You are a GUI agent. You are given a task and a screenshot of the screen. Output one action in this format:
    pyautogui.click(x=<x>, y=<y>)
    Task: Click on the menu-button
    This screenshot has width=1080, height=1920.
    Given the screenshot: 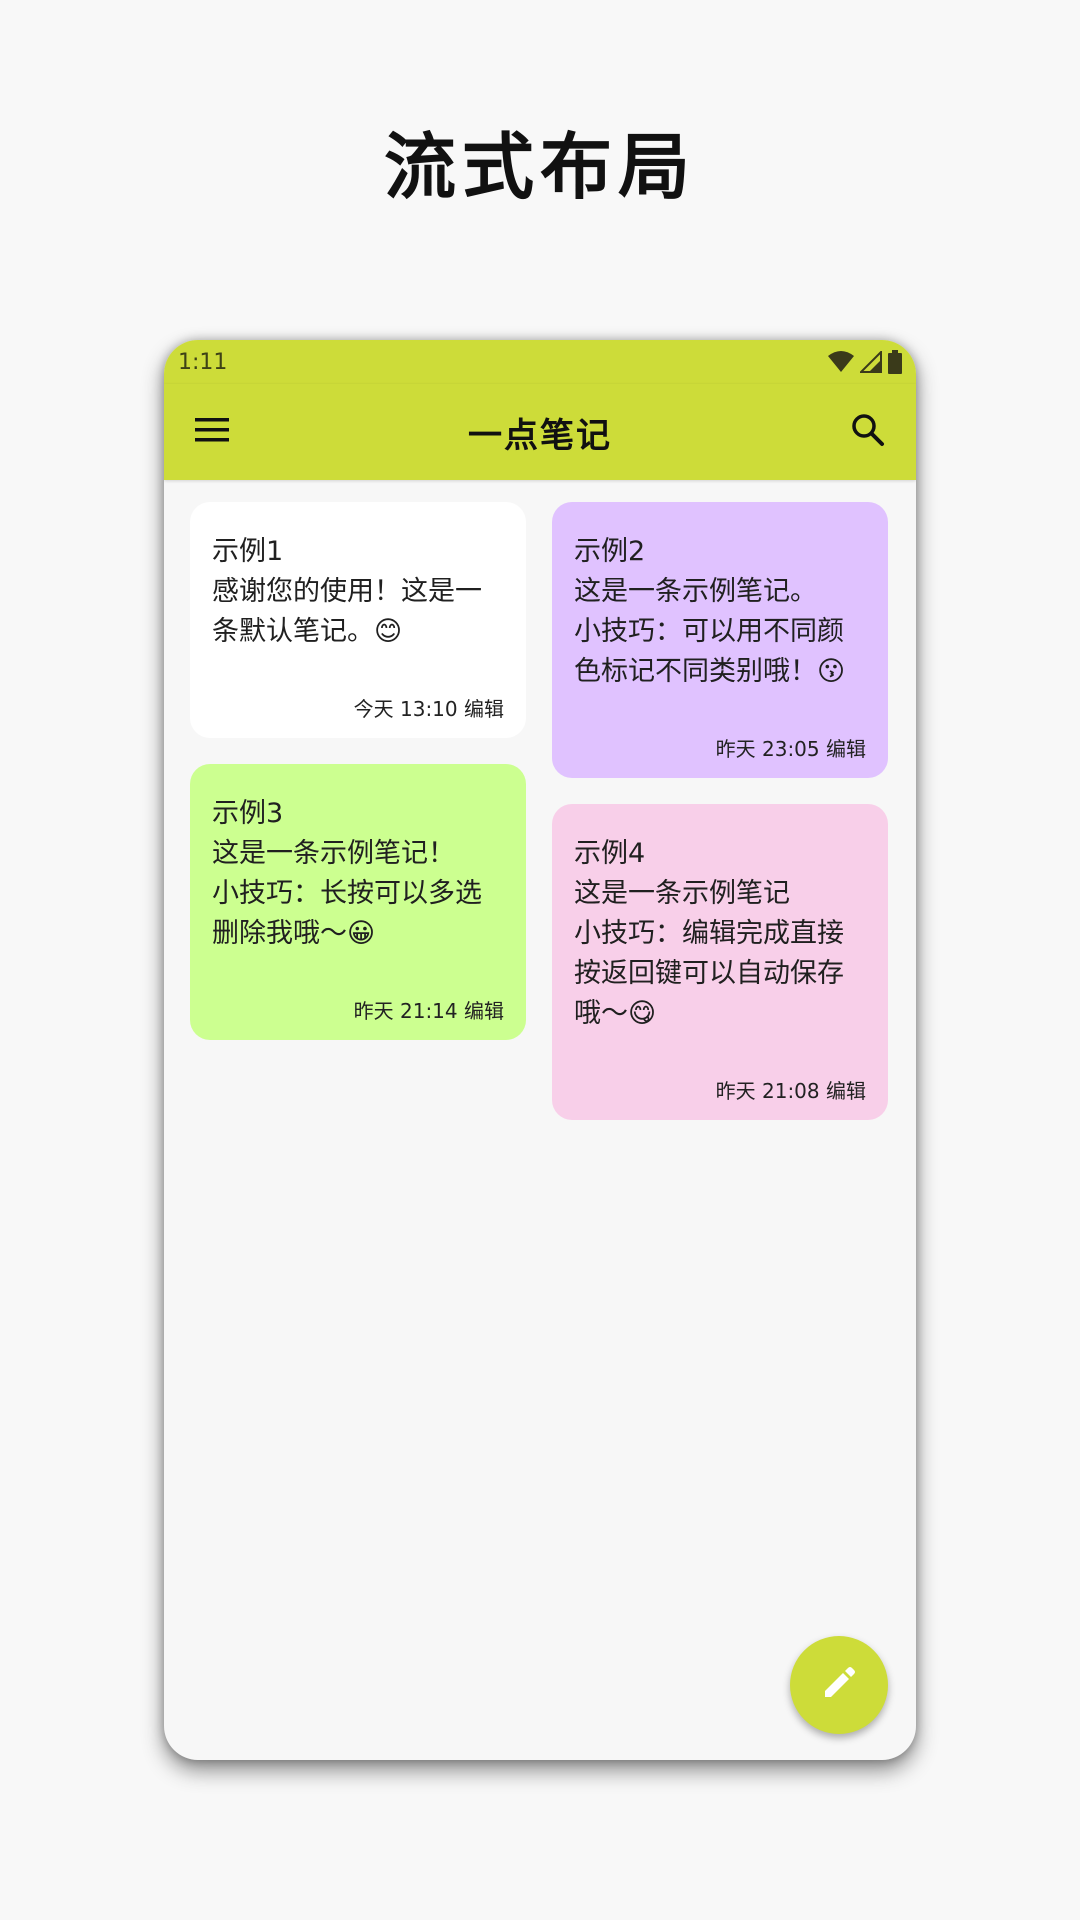 What is the action you would take?
    pyautogui.click(x=212, y=432)
    